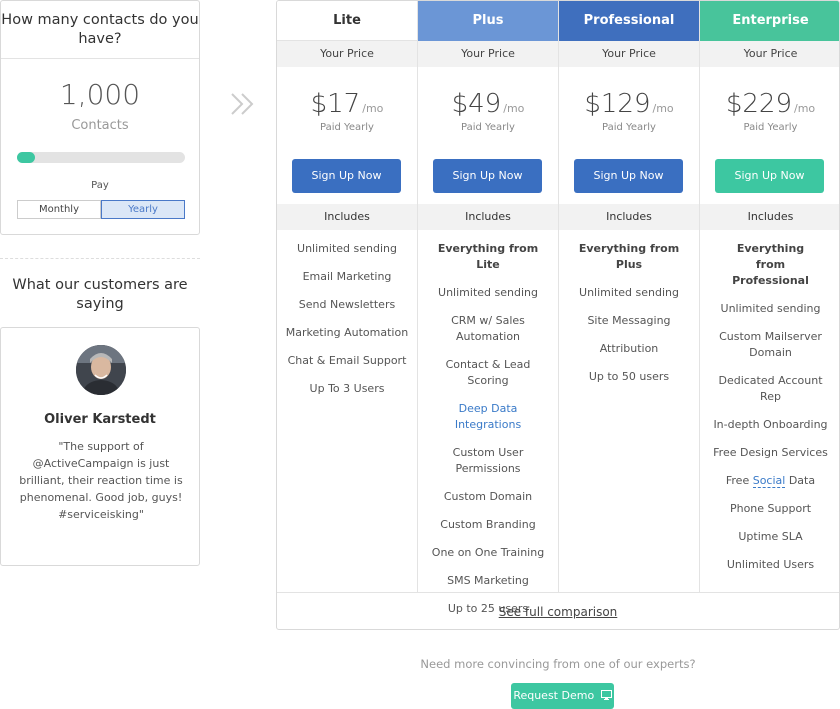 The height and width of the screenshot is (709, 840). Describe the element at coordinates (488, 256) in the screenshot. I see `feature-item: Everything from Lite` at that location.